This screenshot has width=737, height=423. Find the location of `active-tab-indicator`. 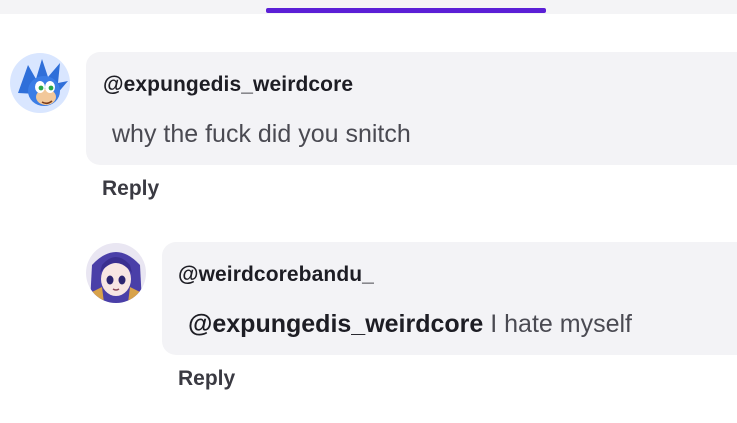

active-tab-indicator is located at coordinates (406, 10).